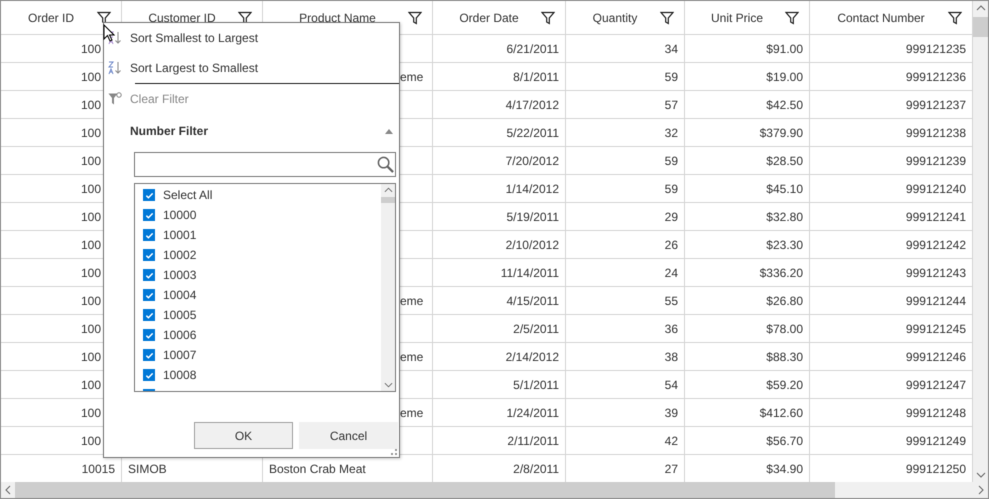  I want to click on clear-filter-icon, so click(115, 99).